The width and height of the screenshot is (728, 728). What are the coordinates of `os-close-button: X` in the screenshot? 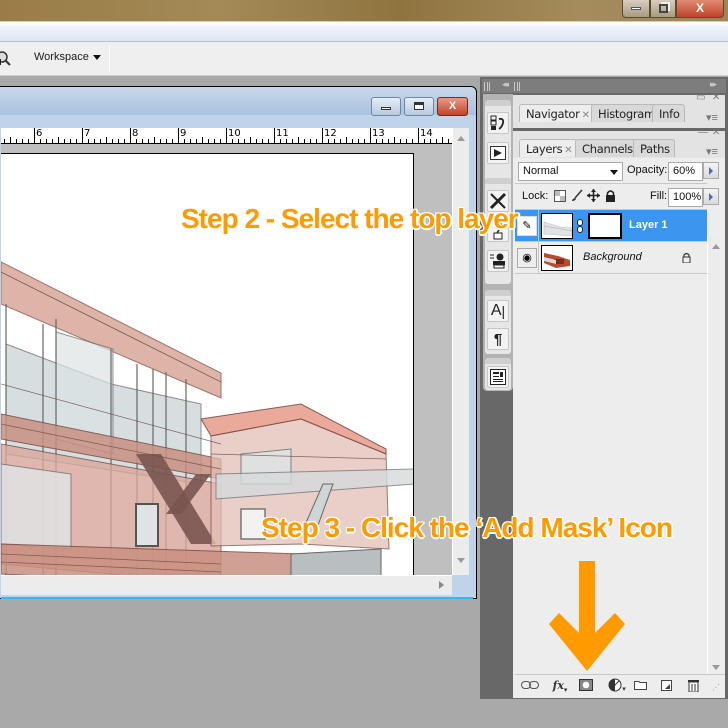 It's located at (700, 9).